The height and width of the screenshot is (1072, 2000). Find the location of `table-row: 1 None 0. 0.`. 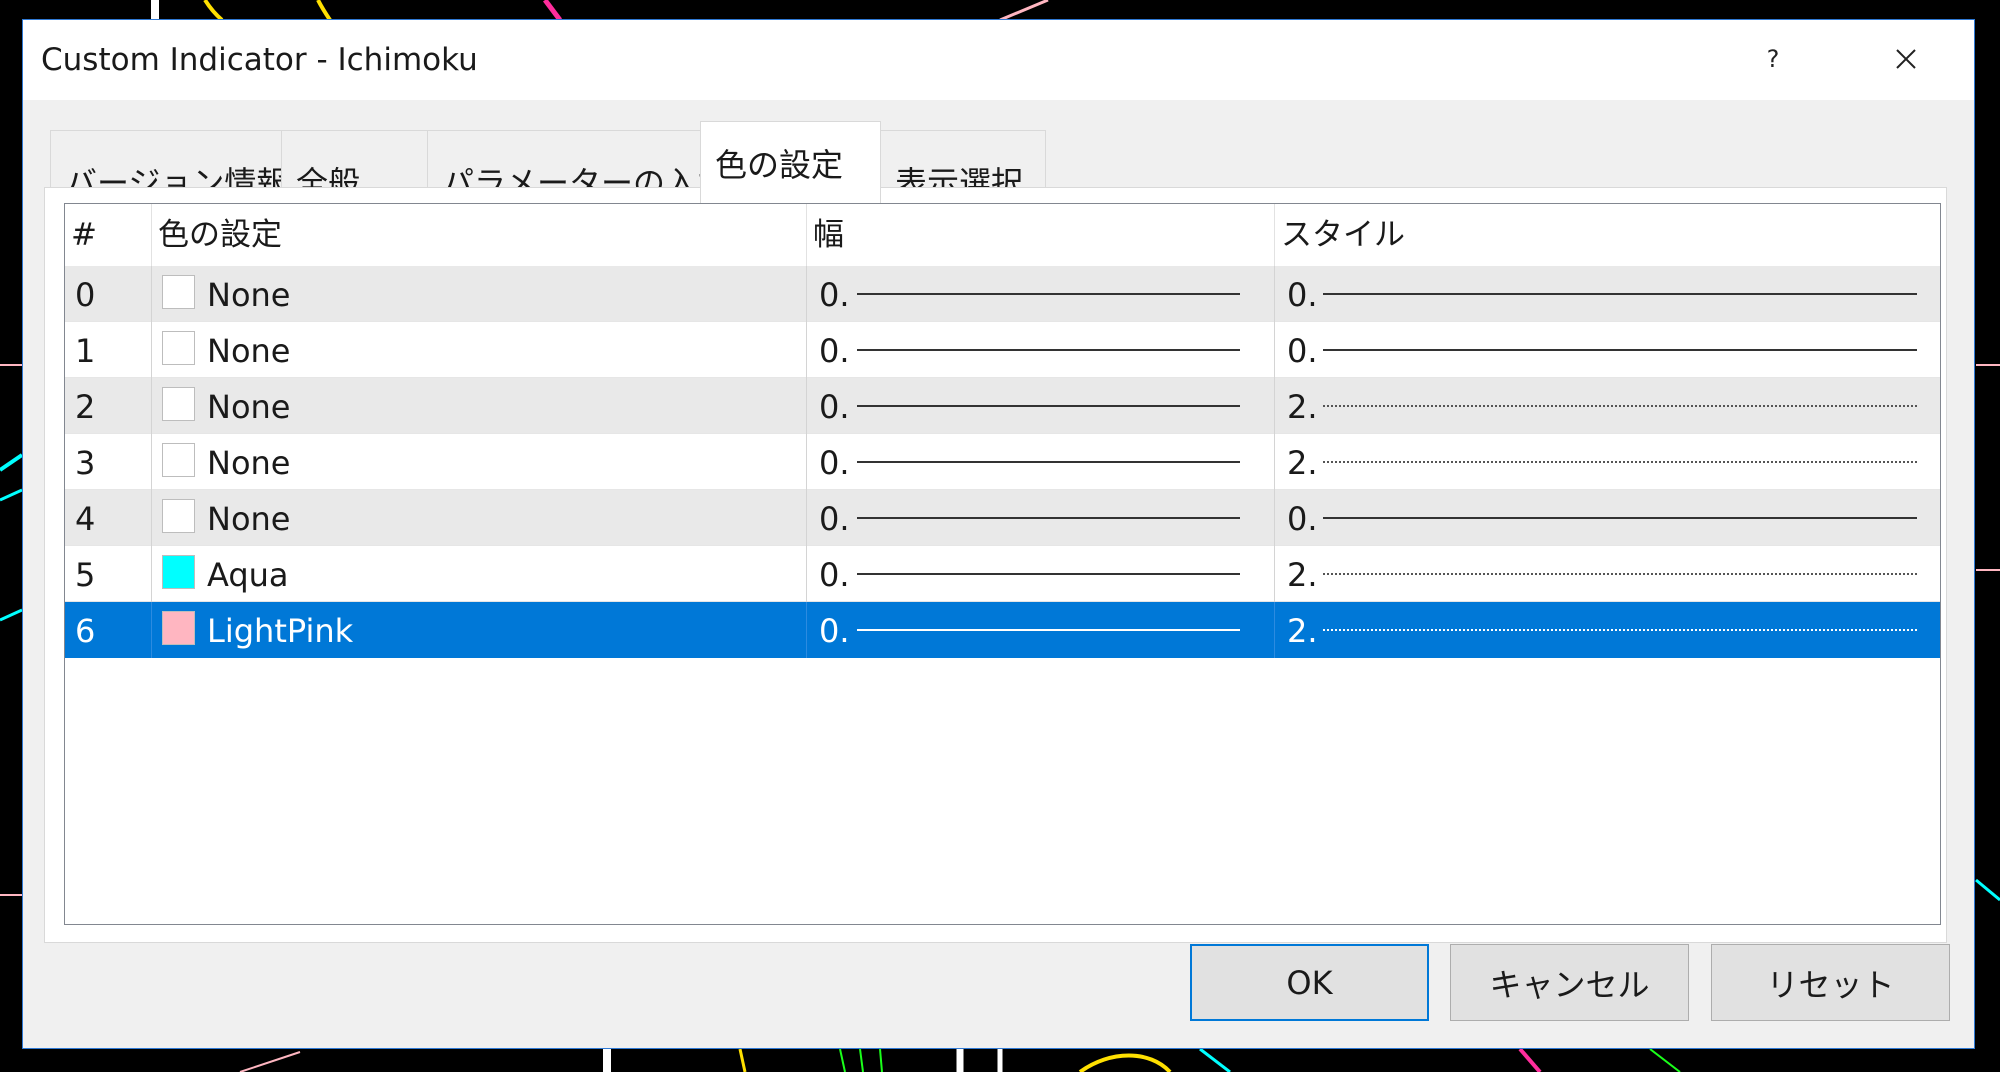

table-row: 1 None 0. 0. is located at coordinates (1002, 350).